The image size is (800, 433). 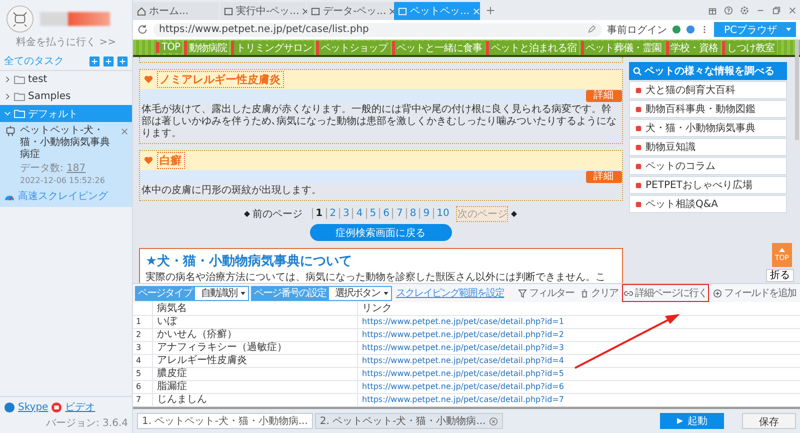 What do you see at coordinates (141, 11) in the screenshot?
I see `home-icon` at bounding box center [141, 11].